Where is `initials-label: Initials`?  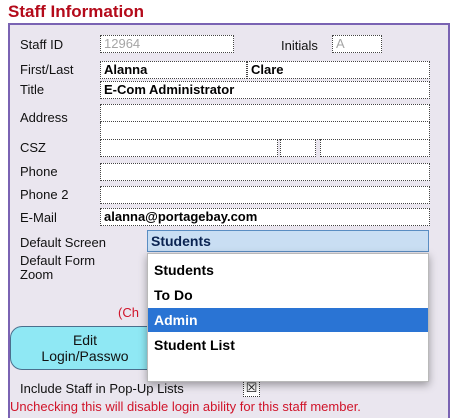 initials-label: Initials is located at coordinates (299, 45).